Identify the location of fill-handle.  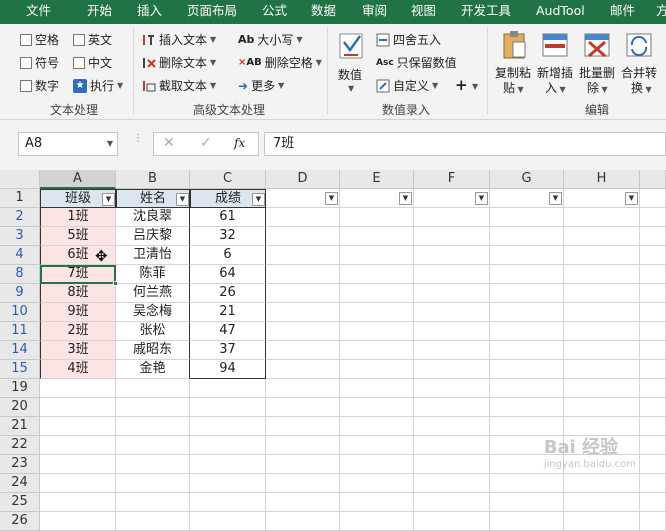
(115, 283).